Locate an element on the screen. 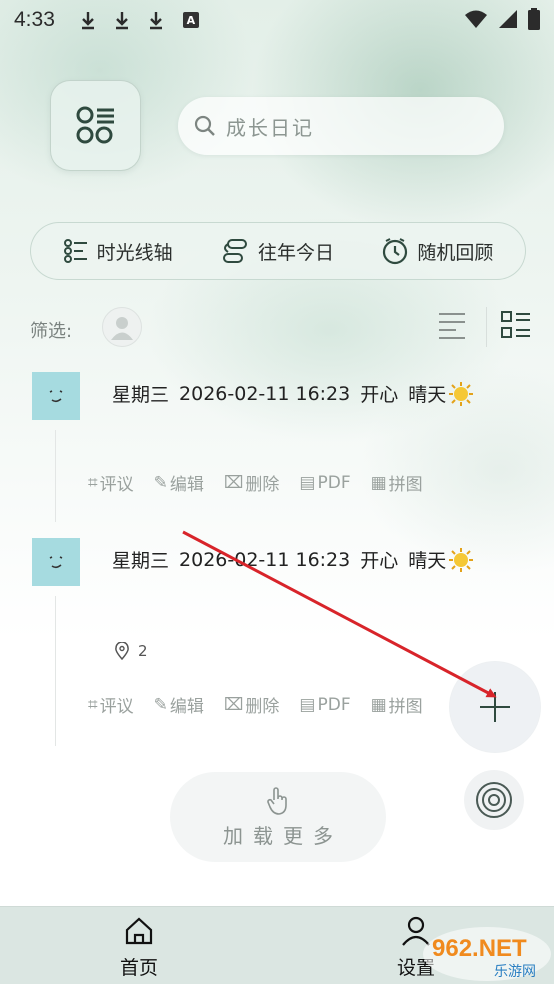  location-pin-icon is located at coordinates (122, 651).